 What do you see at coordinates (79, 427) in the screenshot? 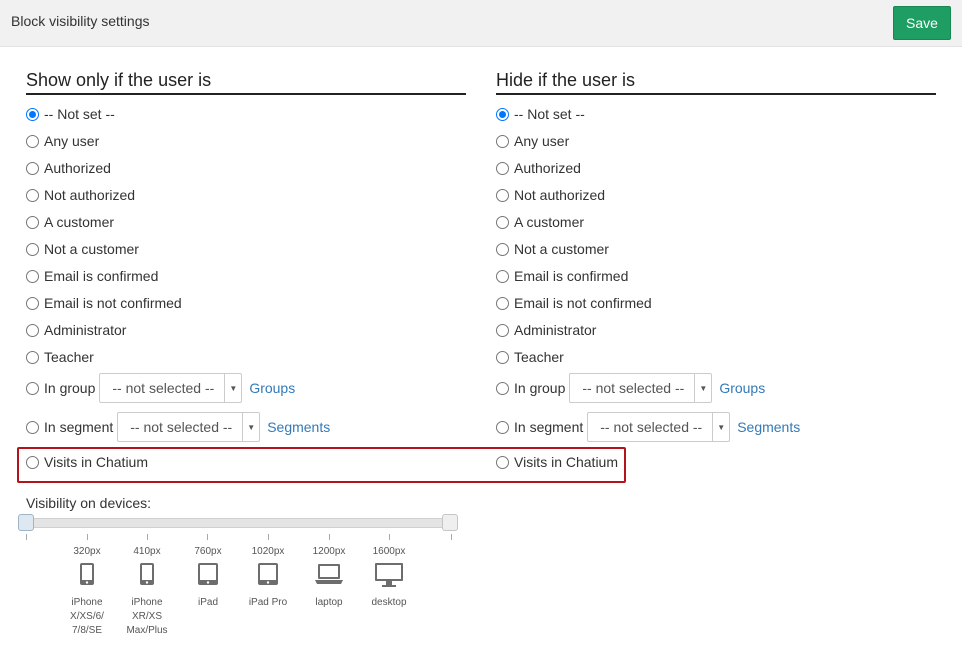
I see `radio-label: In segment` at bounding box center [79, 427].